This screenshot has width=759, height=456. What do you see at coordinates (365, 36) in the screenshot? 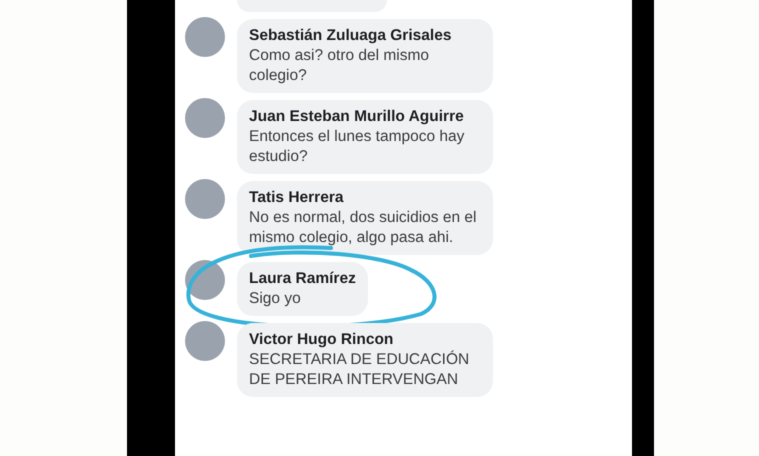
I see `commenter-name: Sebastián Zuluaga Grisales` at bounding box center [365, 36].